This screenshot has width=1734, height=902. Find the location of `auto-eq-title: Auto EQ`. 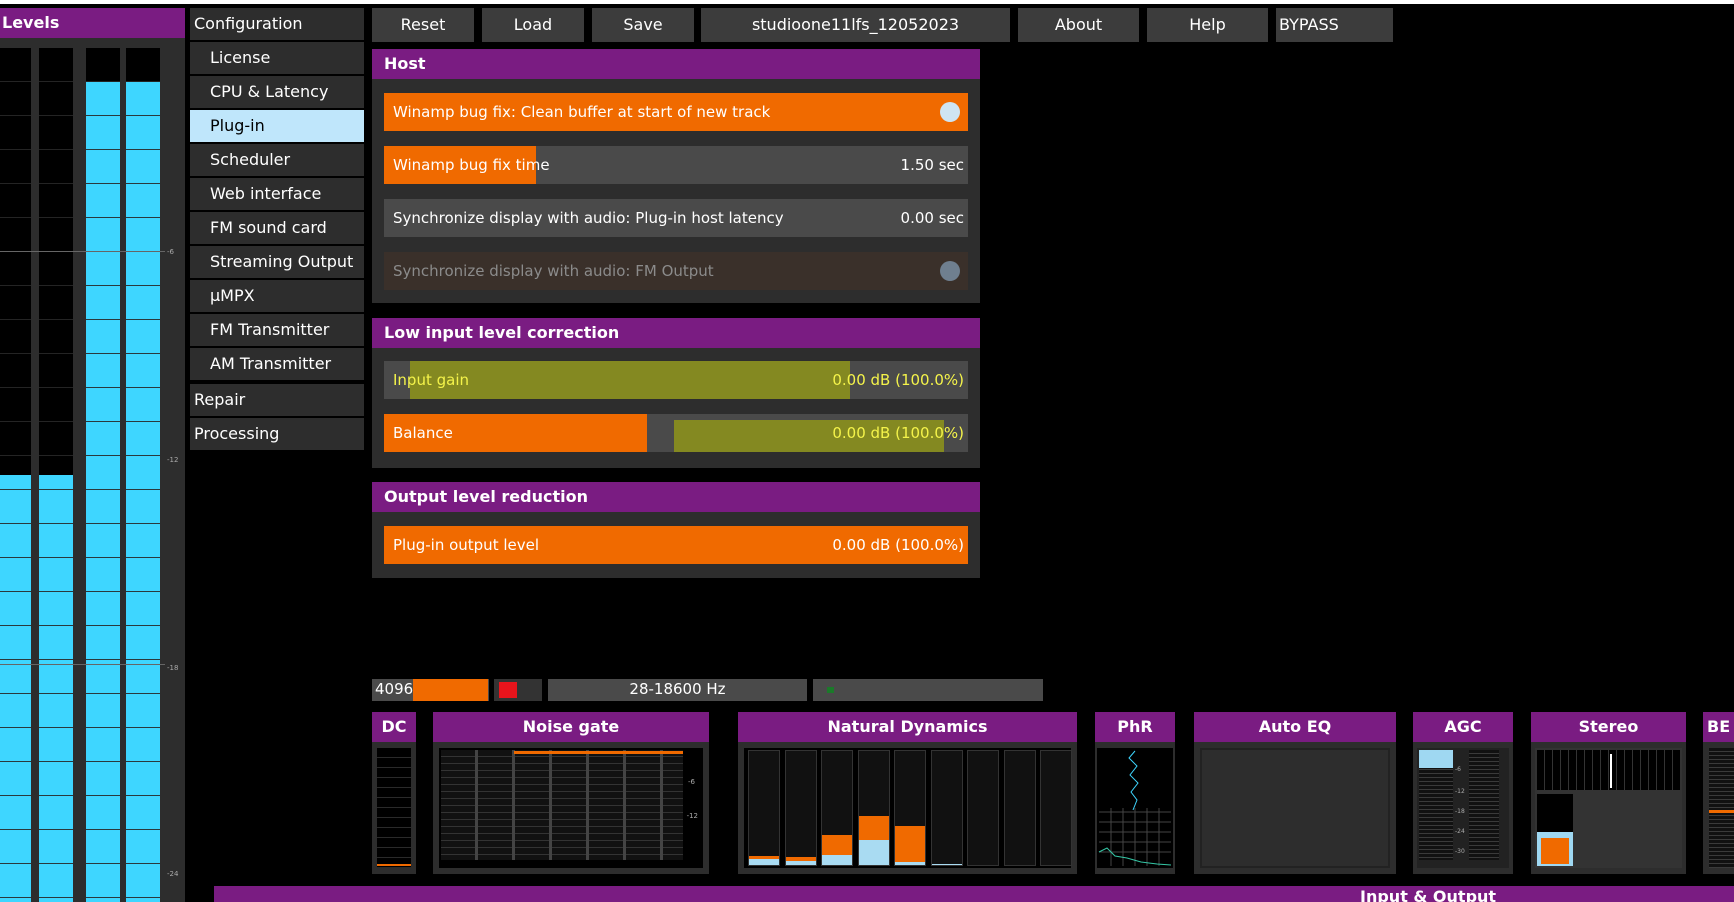

auto-eq-title: Auto EQ is located at coordinates (1295, 727).